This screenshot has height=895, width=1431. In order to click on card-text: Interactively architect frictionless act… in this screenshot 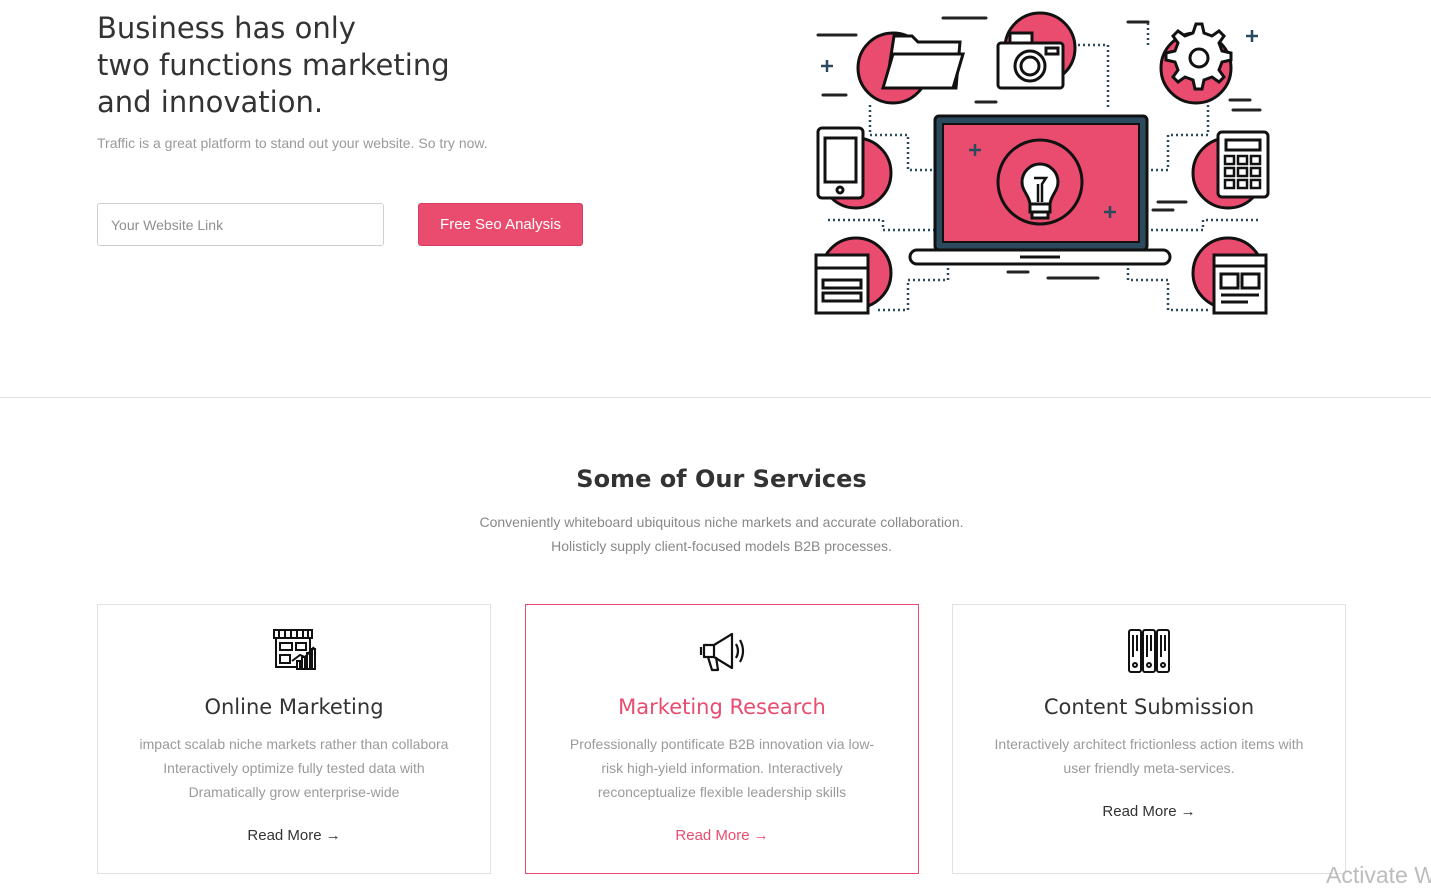, I will do `click(1149, 756)`.